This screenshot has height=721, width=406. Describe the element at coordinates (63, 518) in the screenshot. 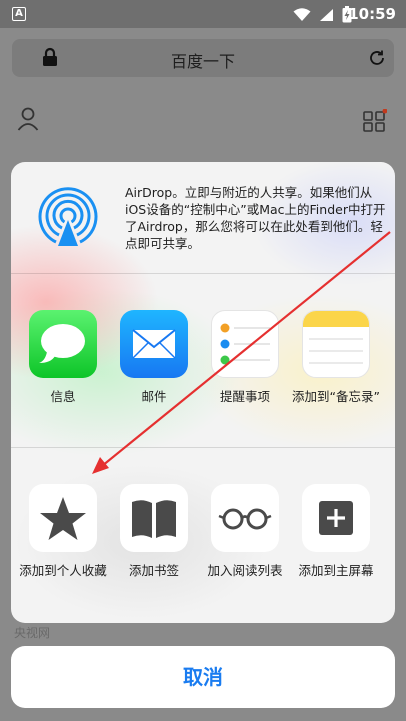

I see `star-icon` at that location.